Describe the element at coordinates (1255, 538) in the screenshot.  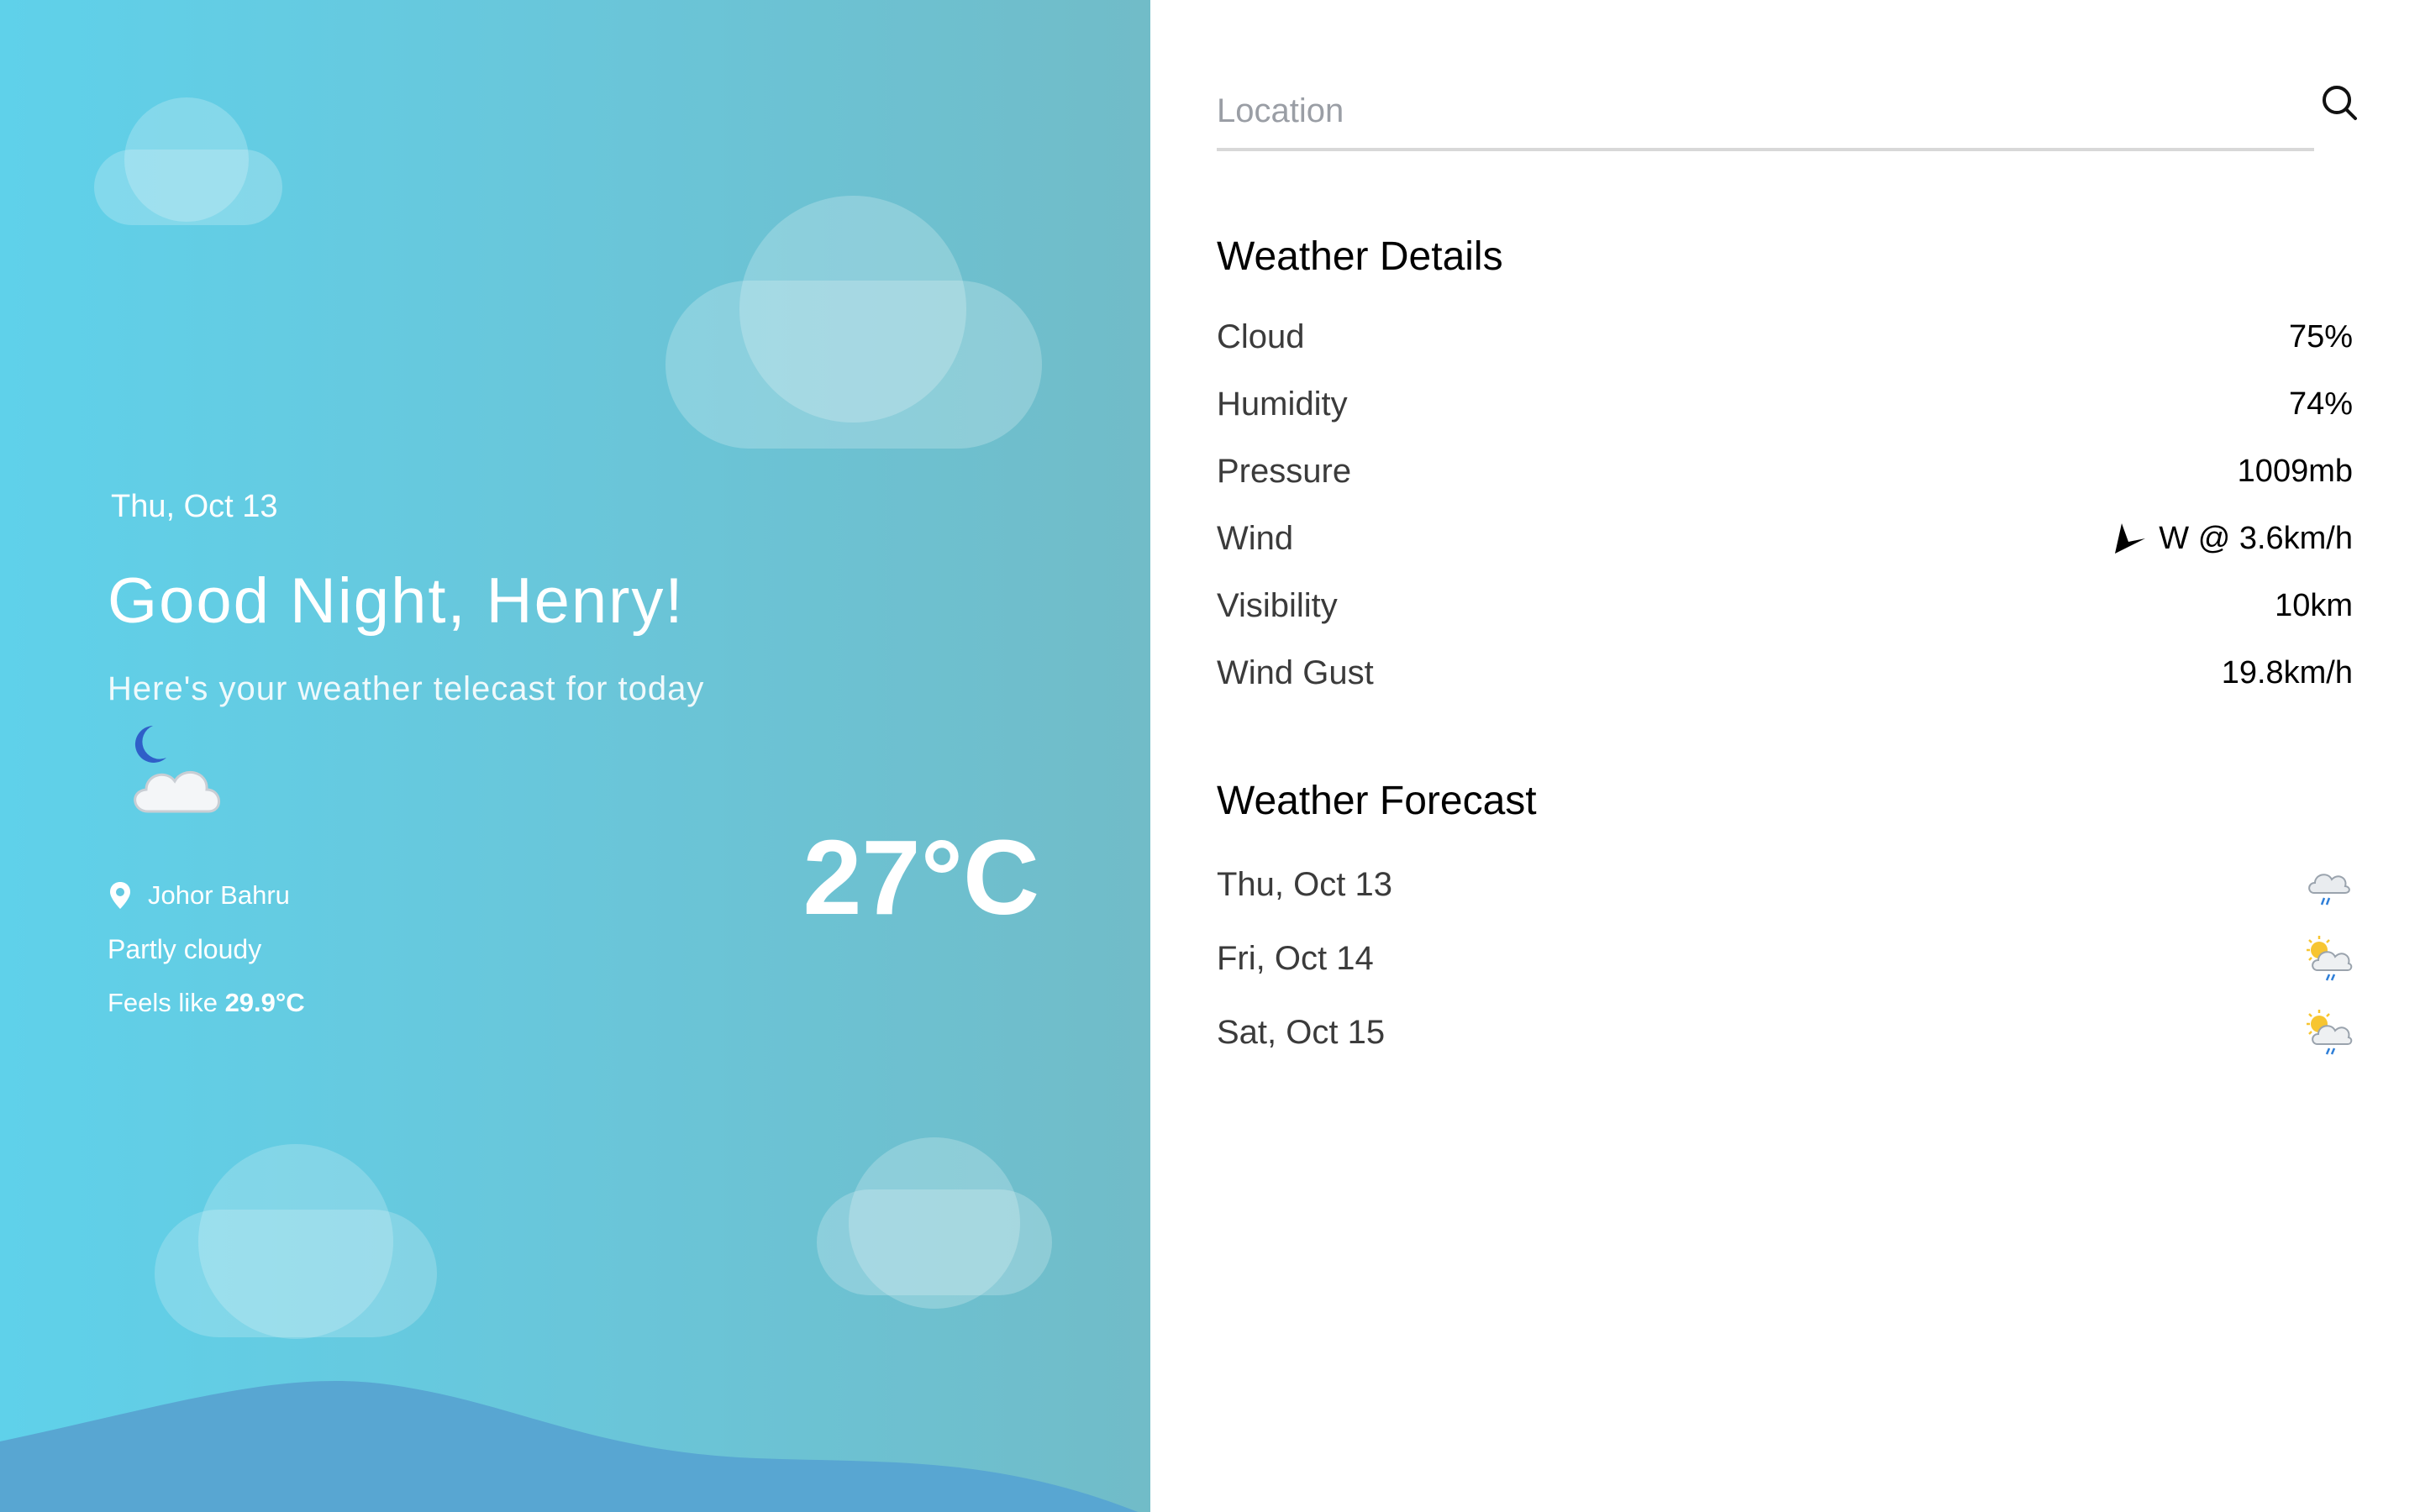
I see `detail-label: Wind` at that location.